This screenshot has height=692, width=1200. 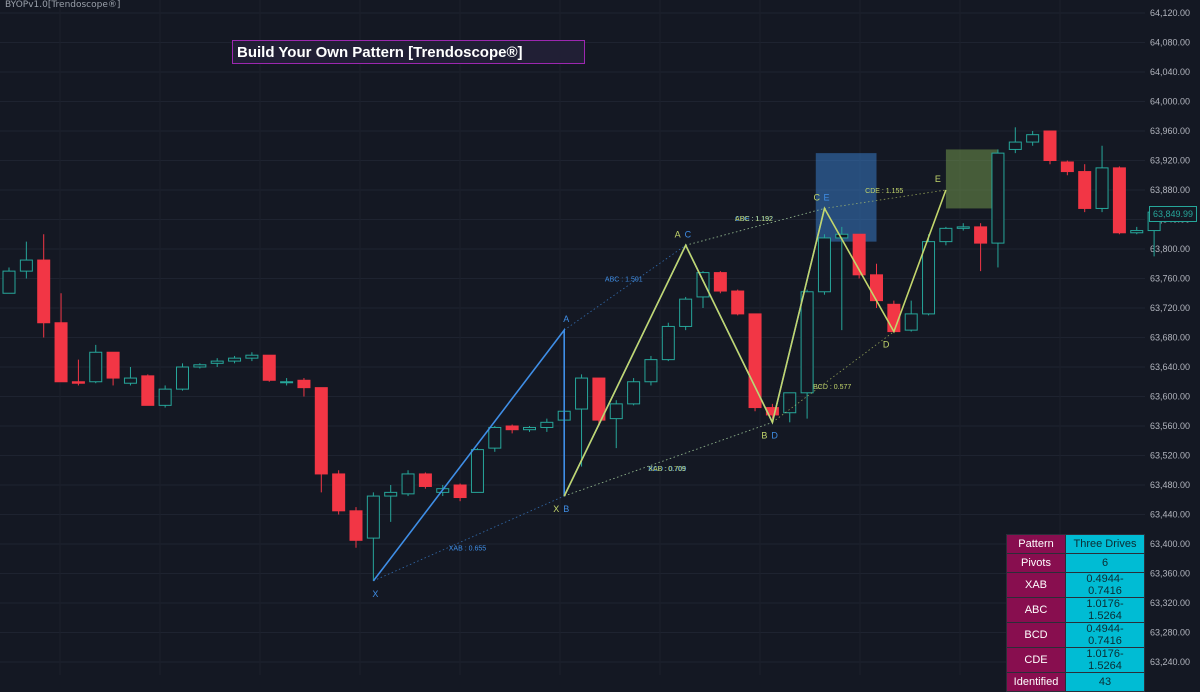 I want to click on info-value: 0.4944-0.7416, so click(x=1105, y=585).